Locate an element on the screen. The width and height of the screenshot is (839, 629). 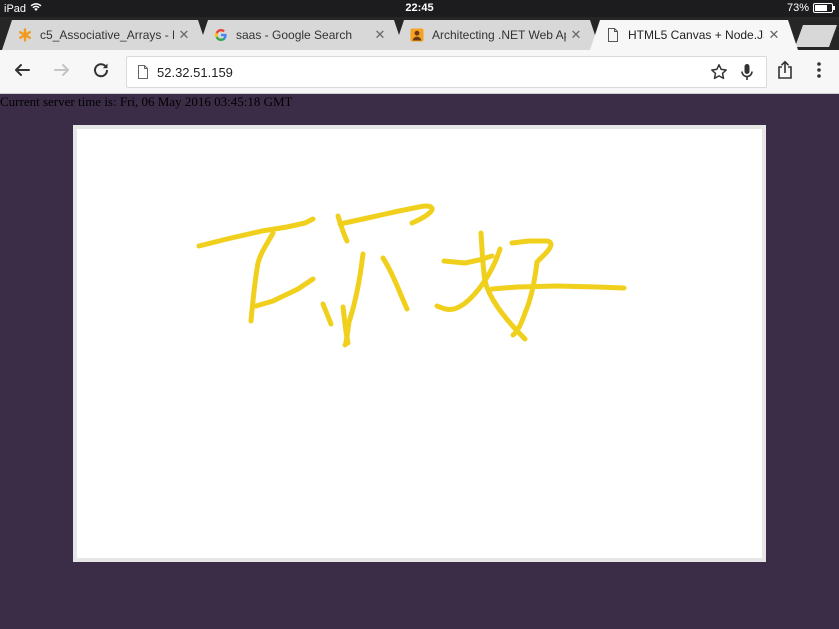
tab-title: HTML5 Canvas + Node.JS S is located at coordinates (696, 35).